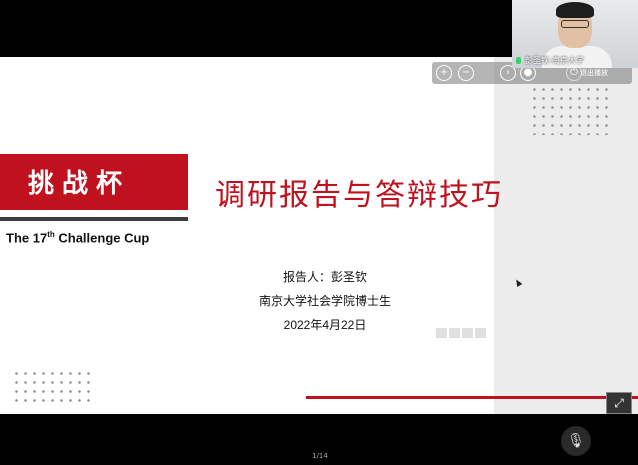  I want to click on page-indicator: 1/14, so click(320, 456).